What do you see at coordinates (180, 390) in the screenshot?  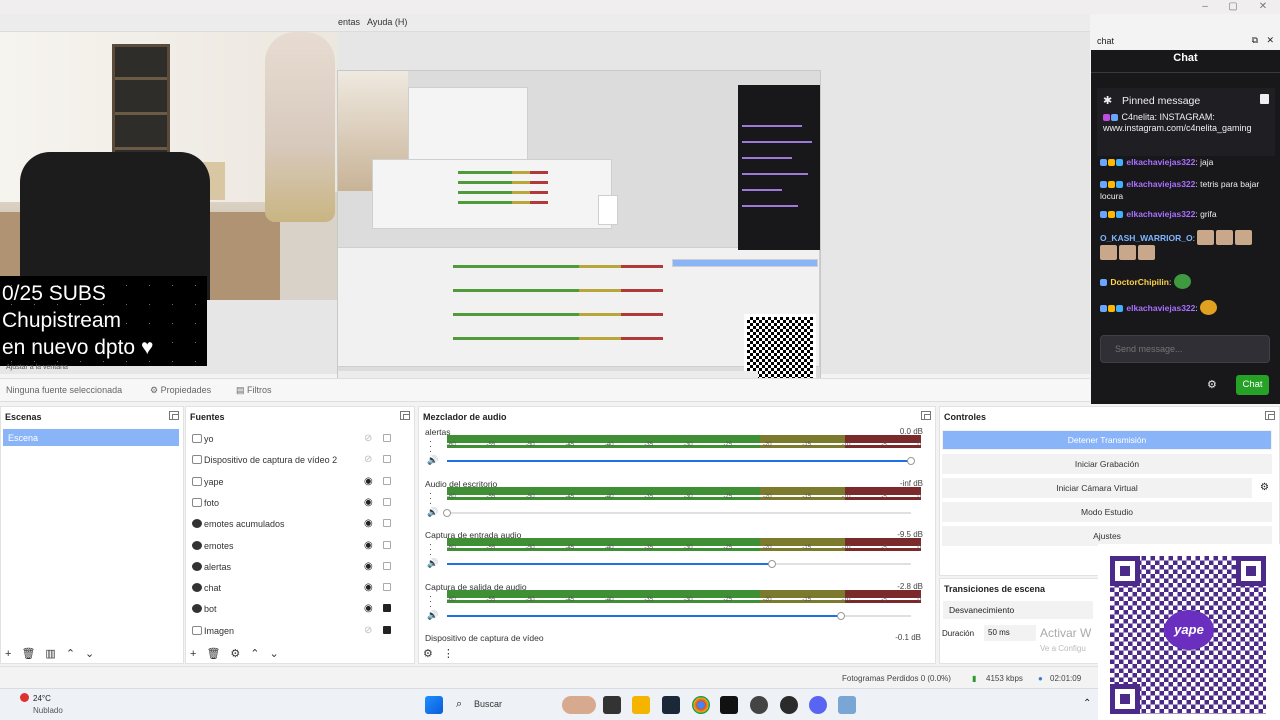 I see `properties-button: ⚙ Propiedades` at bounding box center [180, 390].